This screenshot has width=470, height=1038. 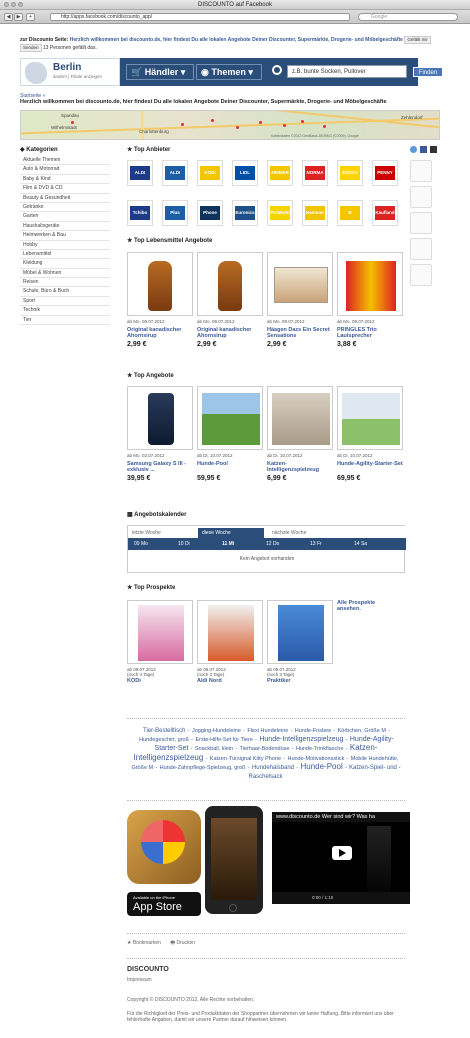 I want to click on category-item: Technik, so click(x=65, y=311).